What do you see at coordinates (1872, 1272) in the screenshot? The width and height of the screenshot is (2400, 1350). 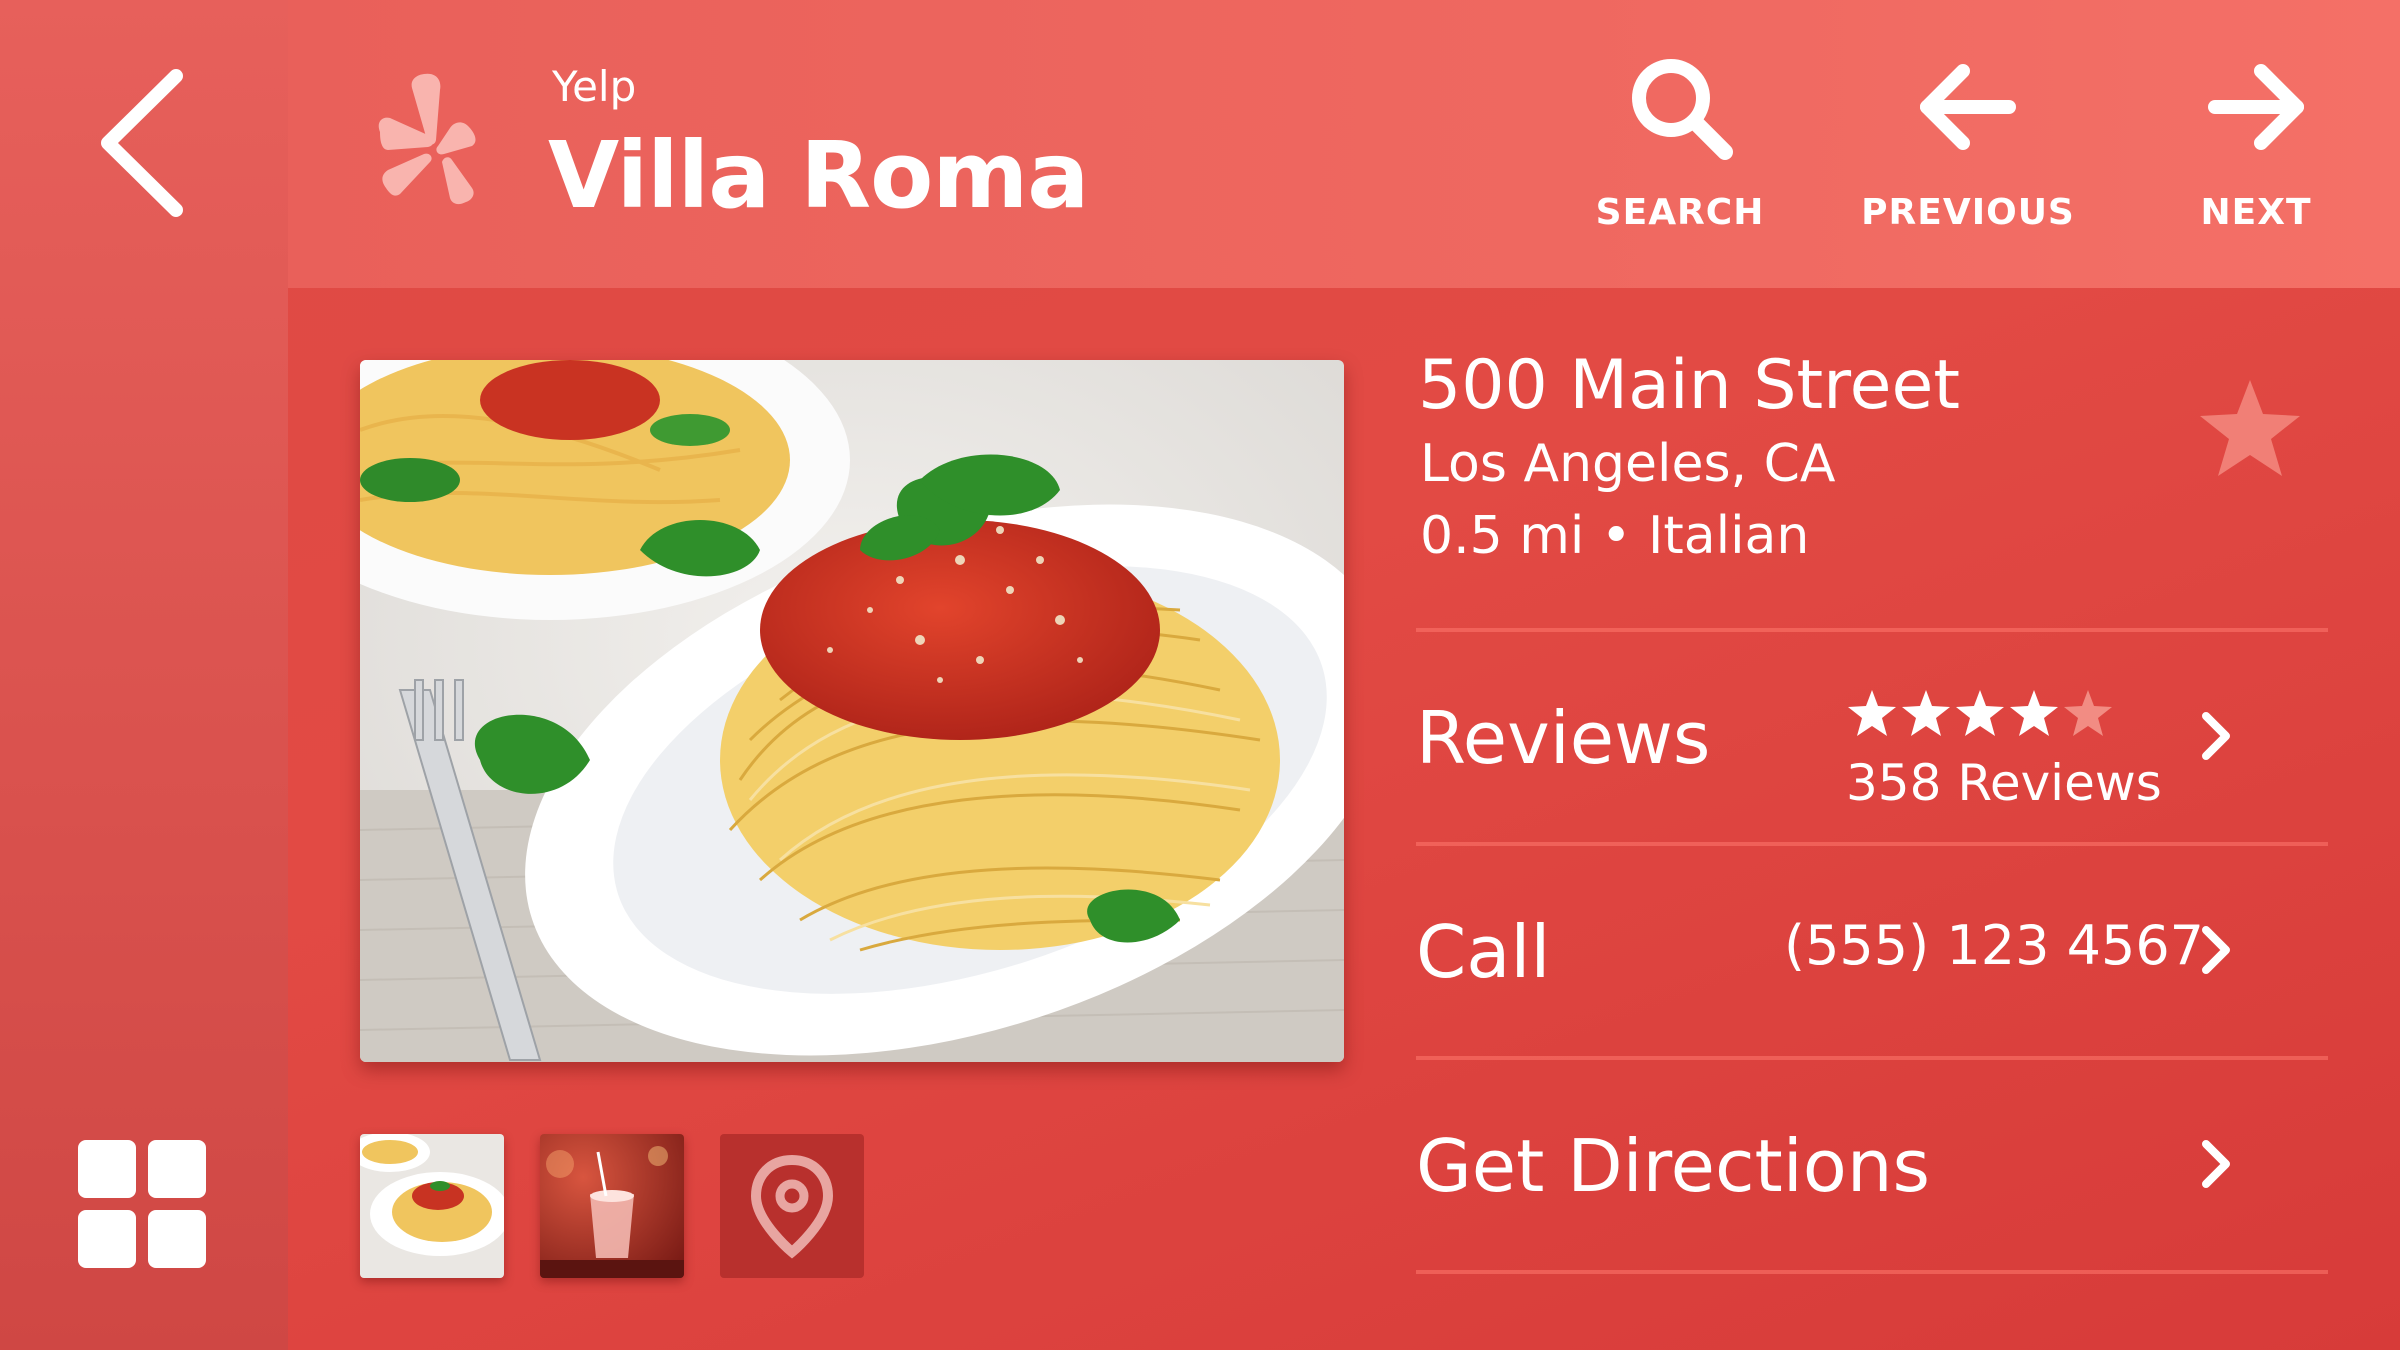 I see `divider` at bounding box center [1872, 1272].